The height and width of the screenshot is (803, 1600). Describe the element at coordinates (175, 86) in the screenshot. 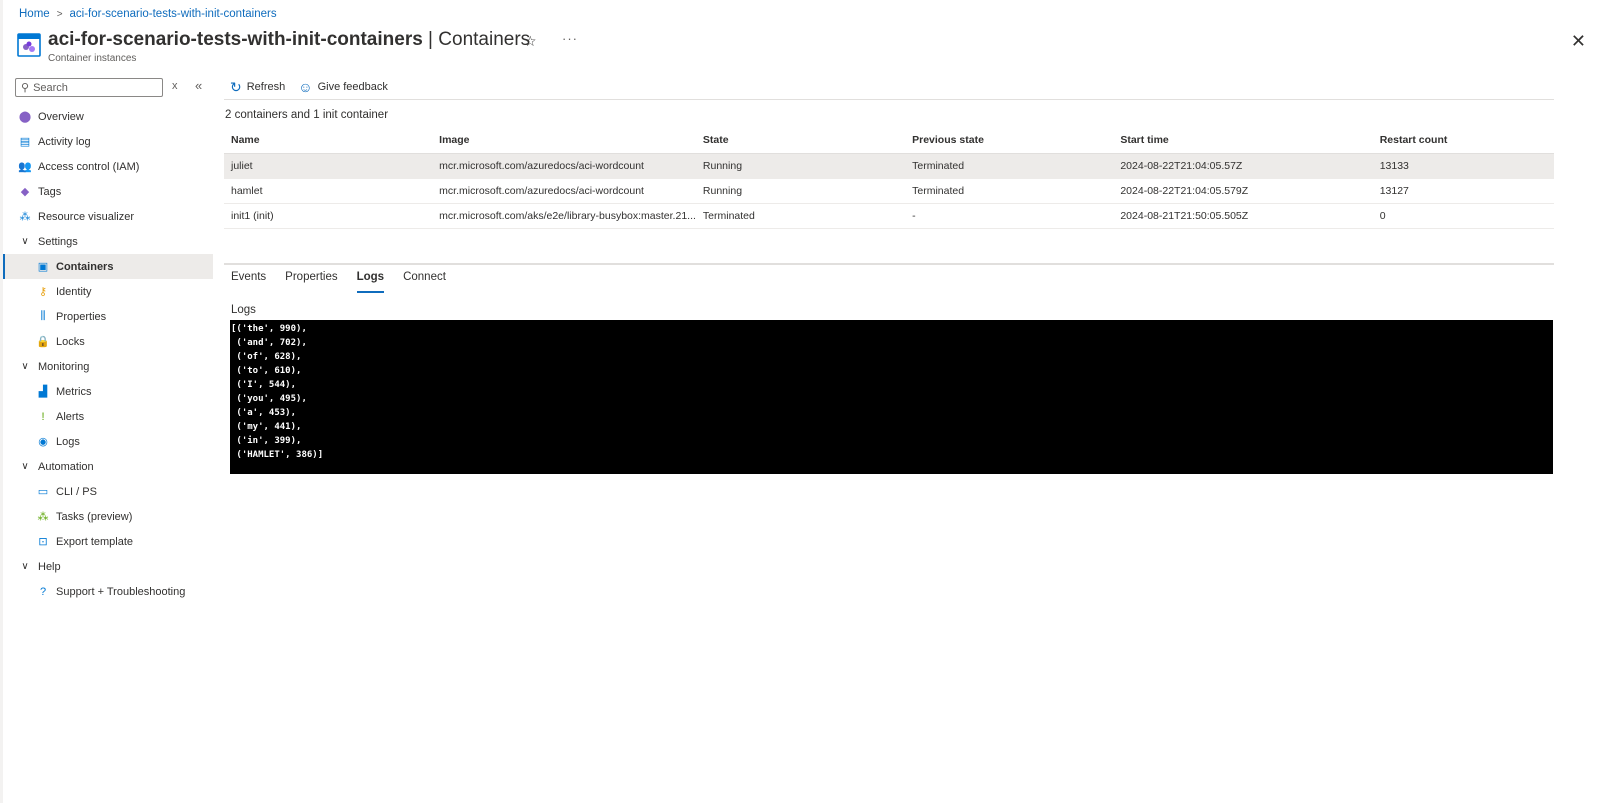

I see `clear-search-icon: x` at that location.